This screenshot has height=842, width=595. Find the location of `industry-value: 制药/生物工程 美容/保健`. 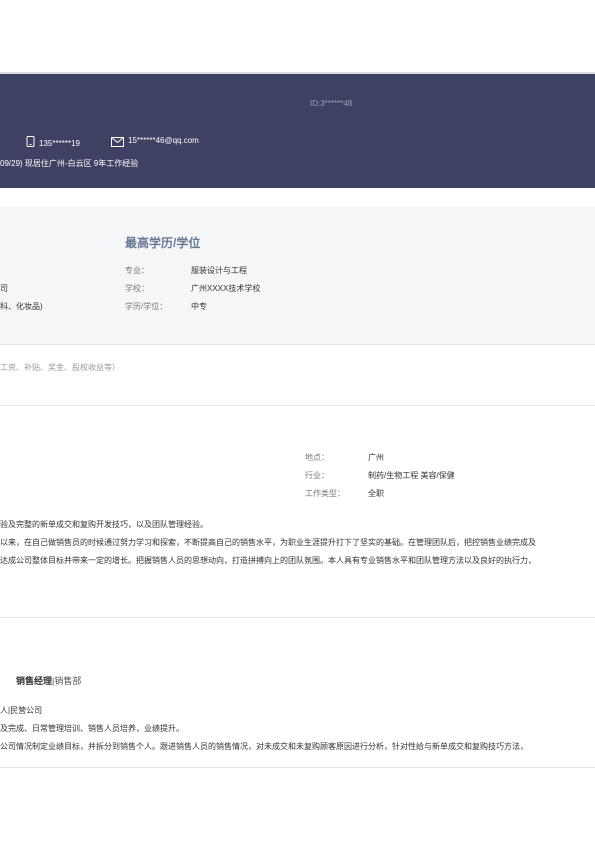

industry-value: 制药/生物工程 美容/保健 is located at coordinates (411, 475).